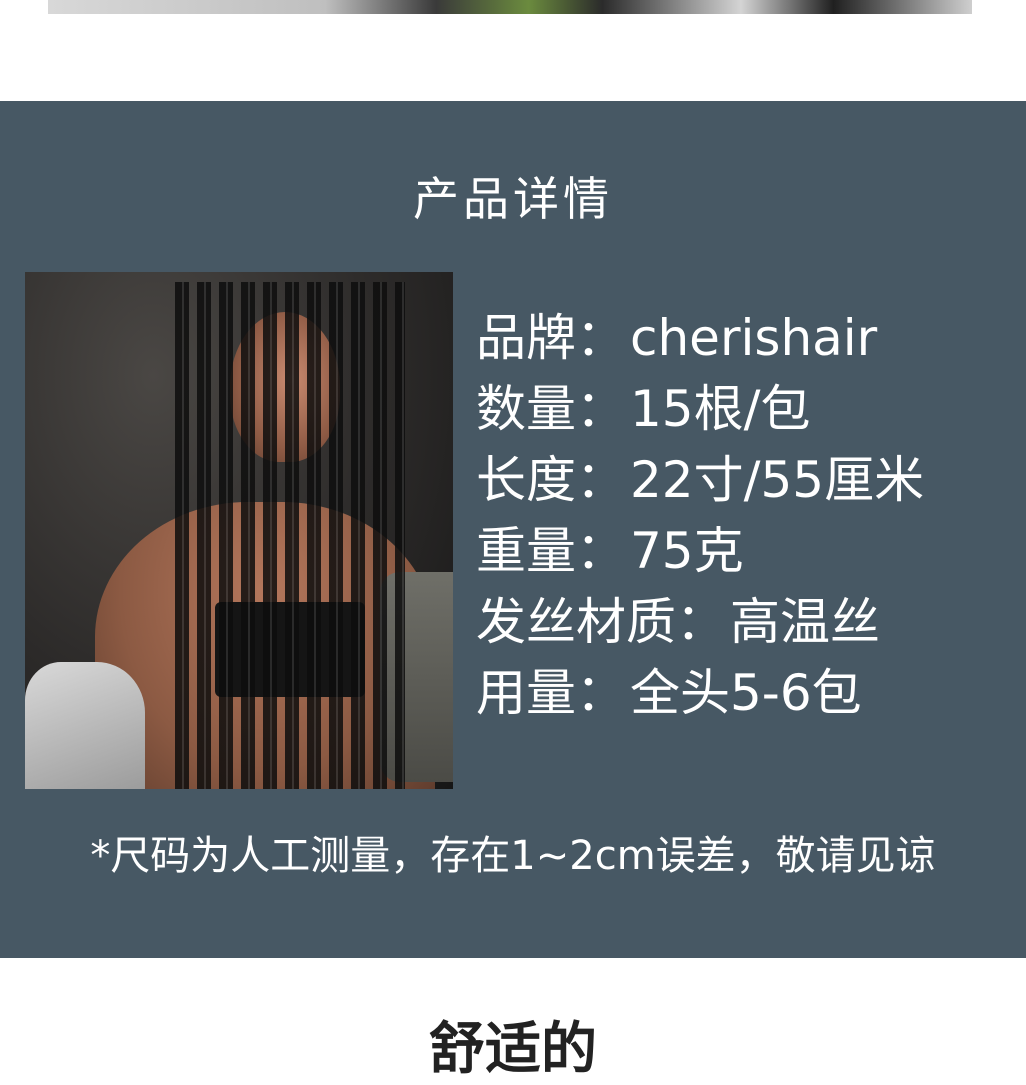  Describe the element at coordinates (805, 622) in the screenshot. I see `spec-value: 高温丝` at that location.